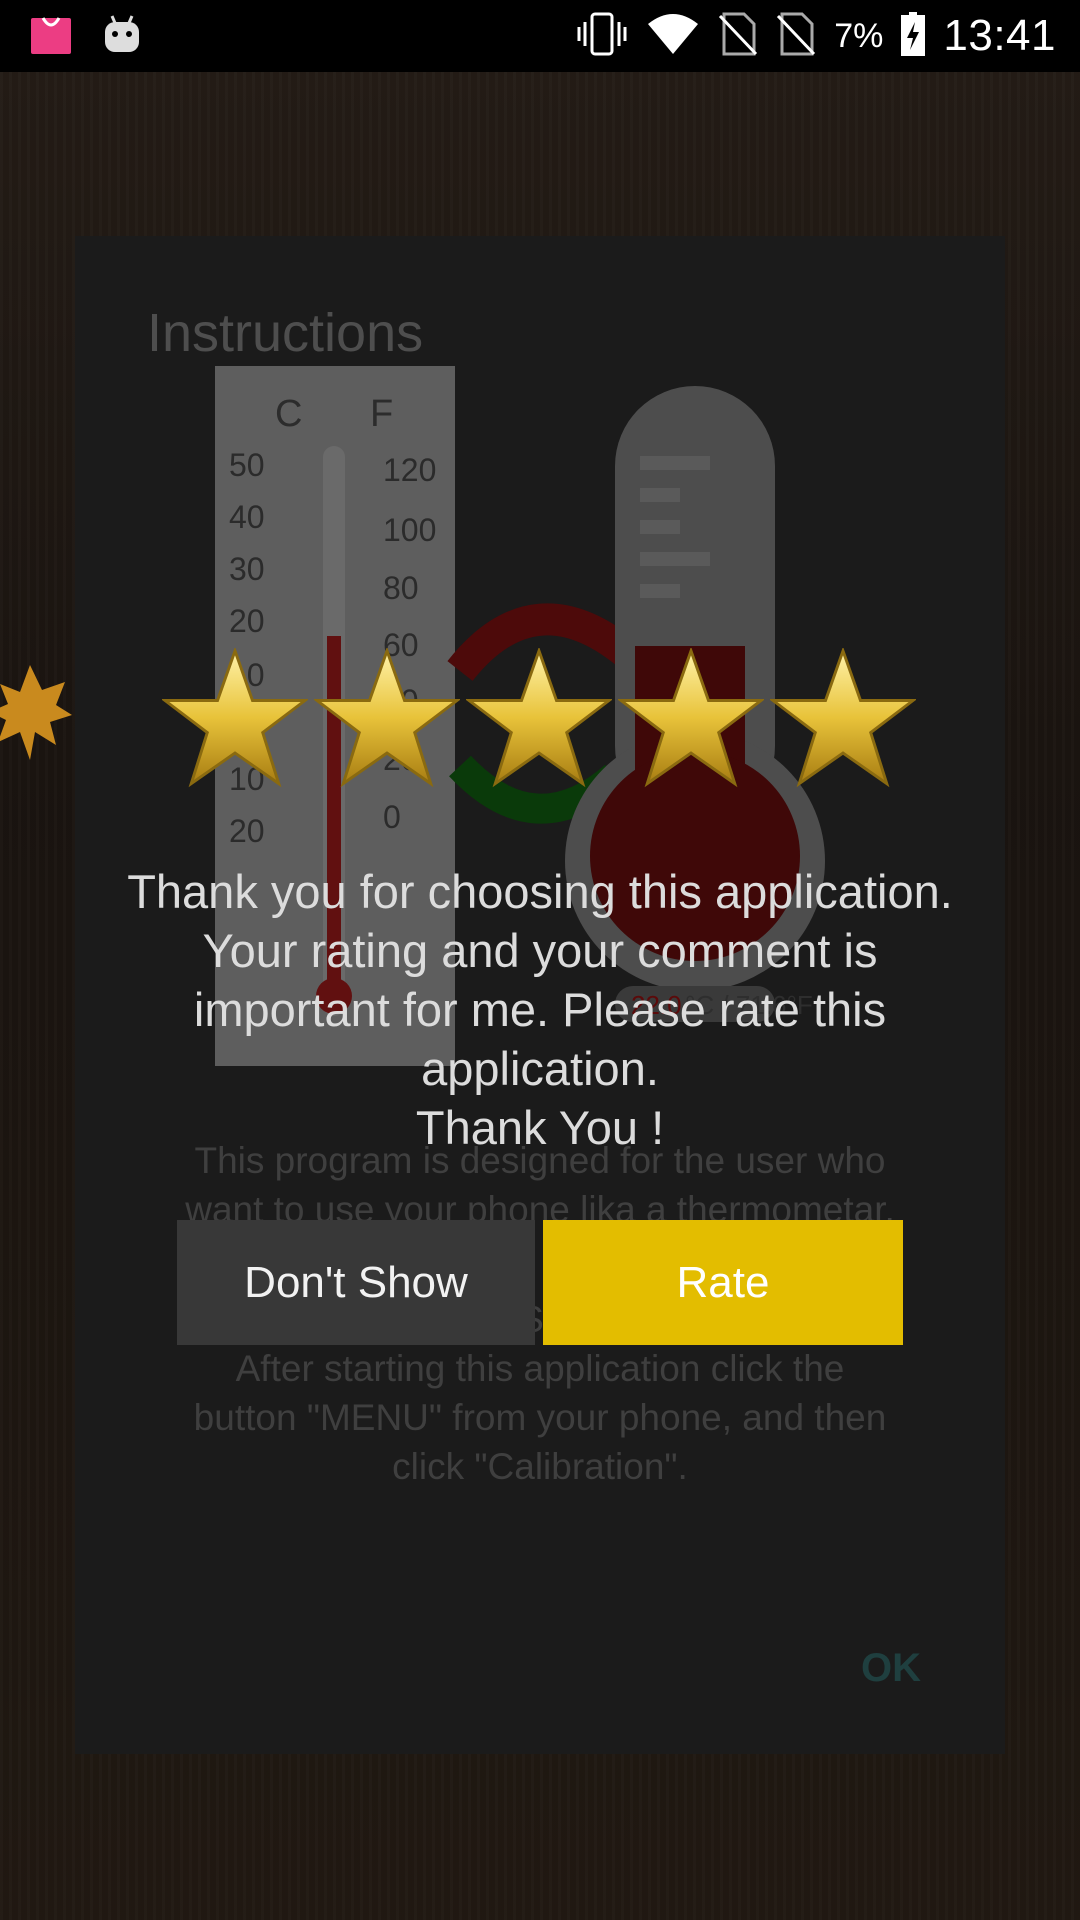 The width and height of the screenshot is (1080, 1920). I want to click on instructions-line: button "MENU" from your phone, and then, so click(540, 1417).